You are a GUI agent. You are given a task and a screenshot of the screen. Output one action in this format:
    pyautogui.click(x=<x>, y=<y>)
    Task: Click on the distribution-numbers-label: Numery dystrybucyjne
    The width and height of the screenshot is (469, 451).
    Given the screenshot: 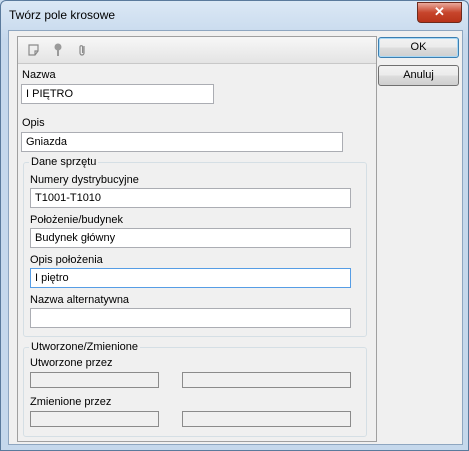 What is the action you would take?
    pyautogui.click(x=84, y=180)
    